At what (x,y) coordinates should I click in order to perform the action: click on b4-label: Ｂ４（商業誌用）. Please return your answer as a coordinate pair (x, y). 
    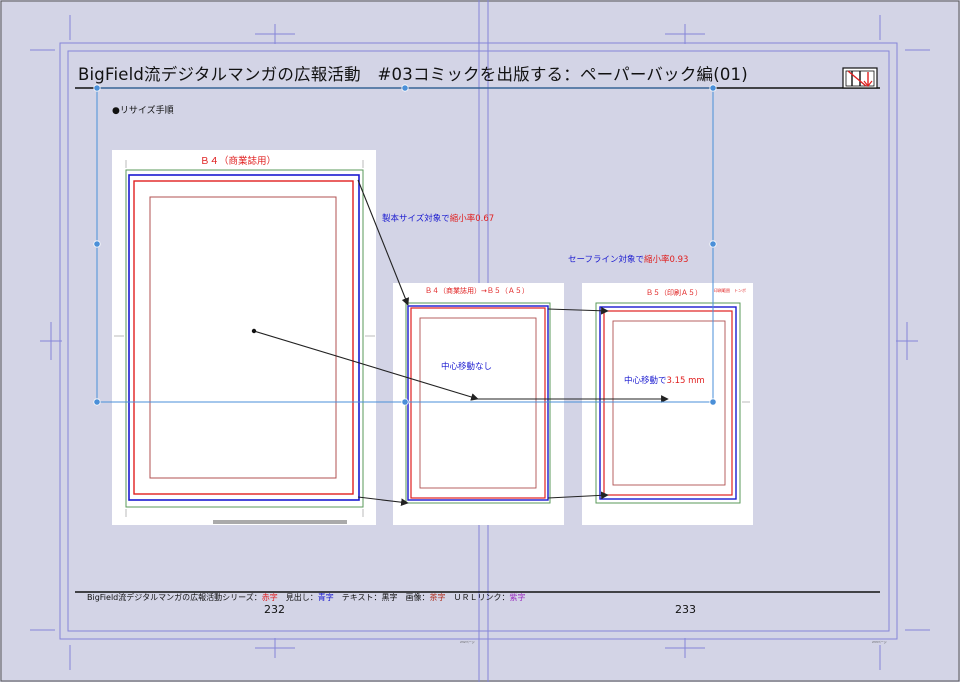
    Looking at the image, I should click on (238, 161).